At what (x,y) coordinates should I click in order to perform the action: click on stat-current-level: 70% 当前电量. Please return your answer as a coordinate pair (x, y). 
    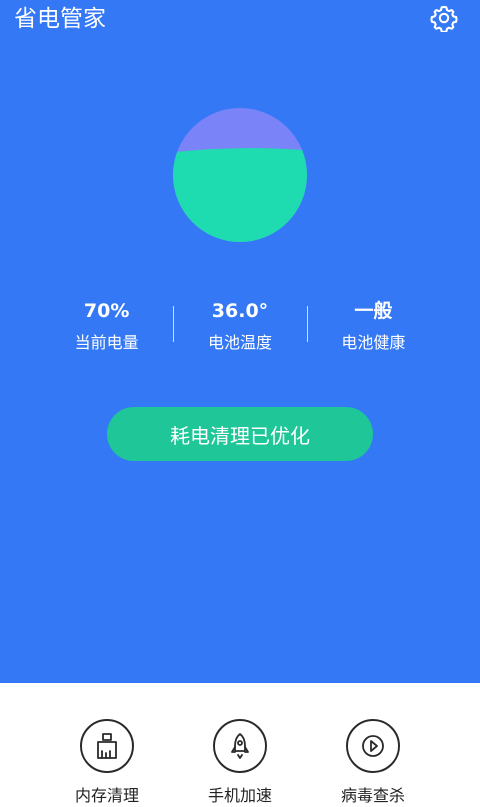
    Looking at the image, I should click on (106, 328).